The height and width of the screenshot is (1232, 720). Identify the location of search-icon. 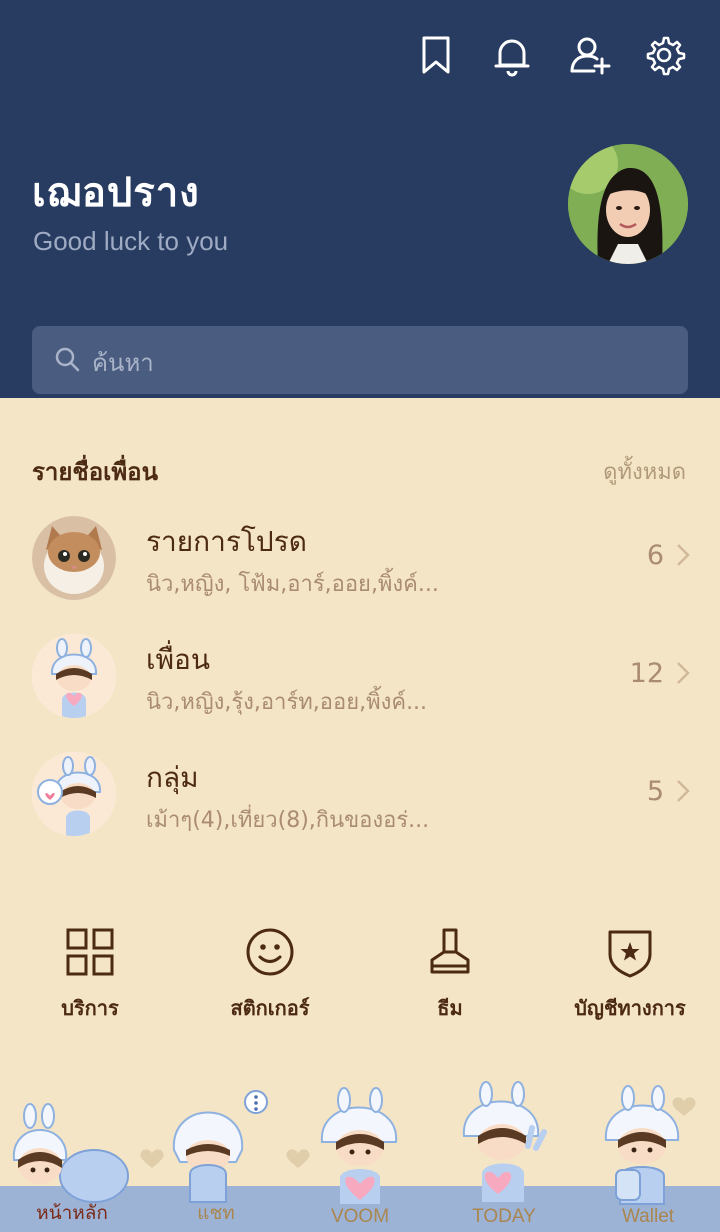
(67, 359).